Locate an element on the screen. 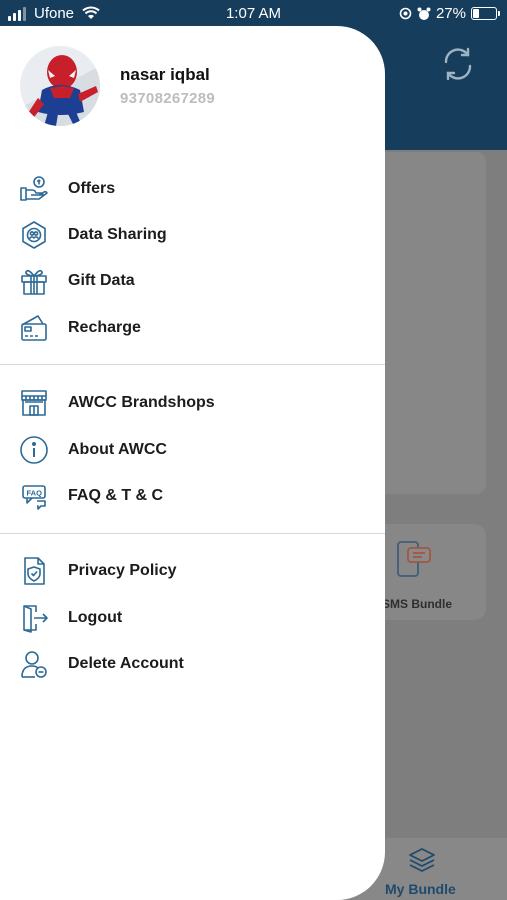 This screenshot has width=507, height=900. menu-item-label: Gift Data is located at coordinates (101, 280).